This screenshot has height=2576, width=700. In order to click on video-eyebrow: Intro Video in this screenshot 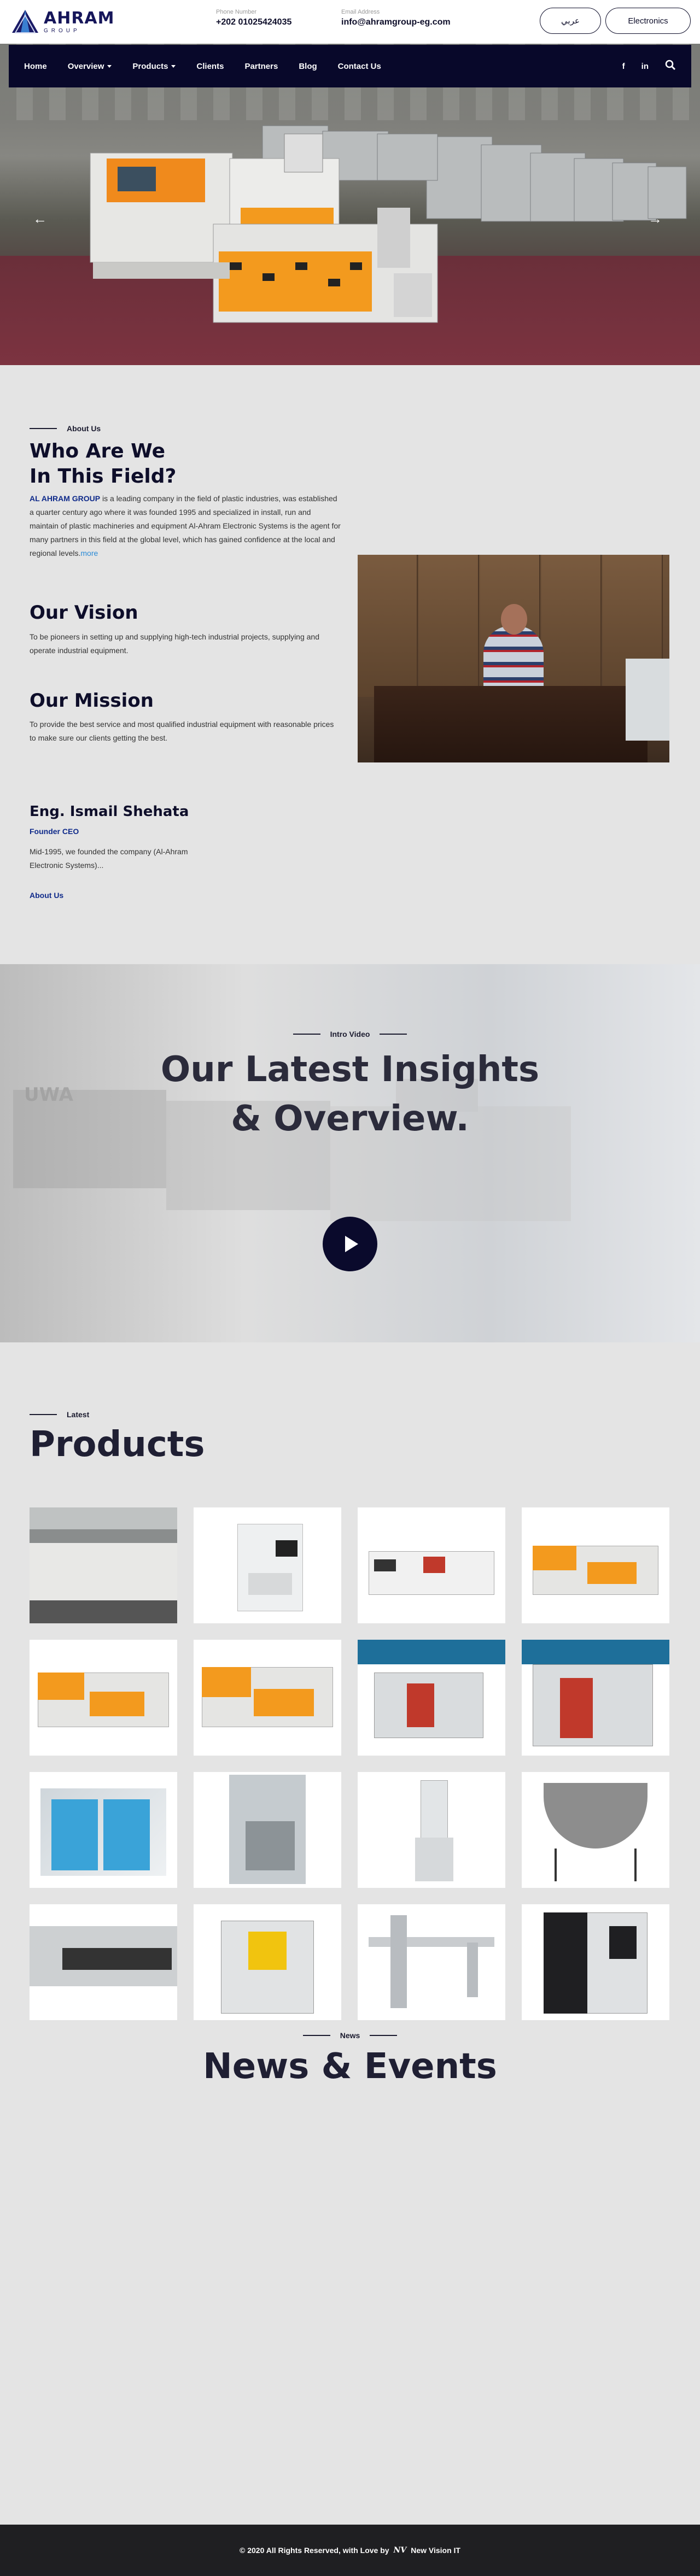, I will do `click(350, 1034)`.